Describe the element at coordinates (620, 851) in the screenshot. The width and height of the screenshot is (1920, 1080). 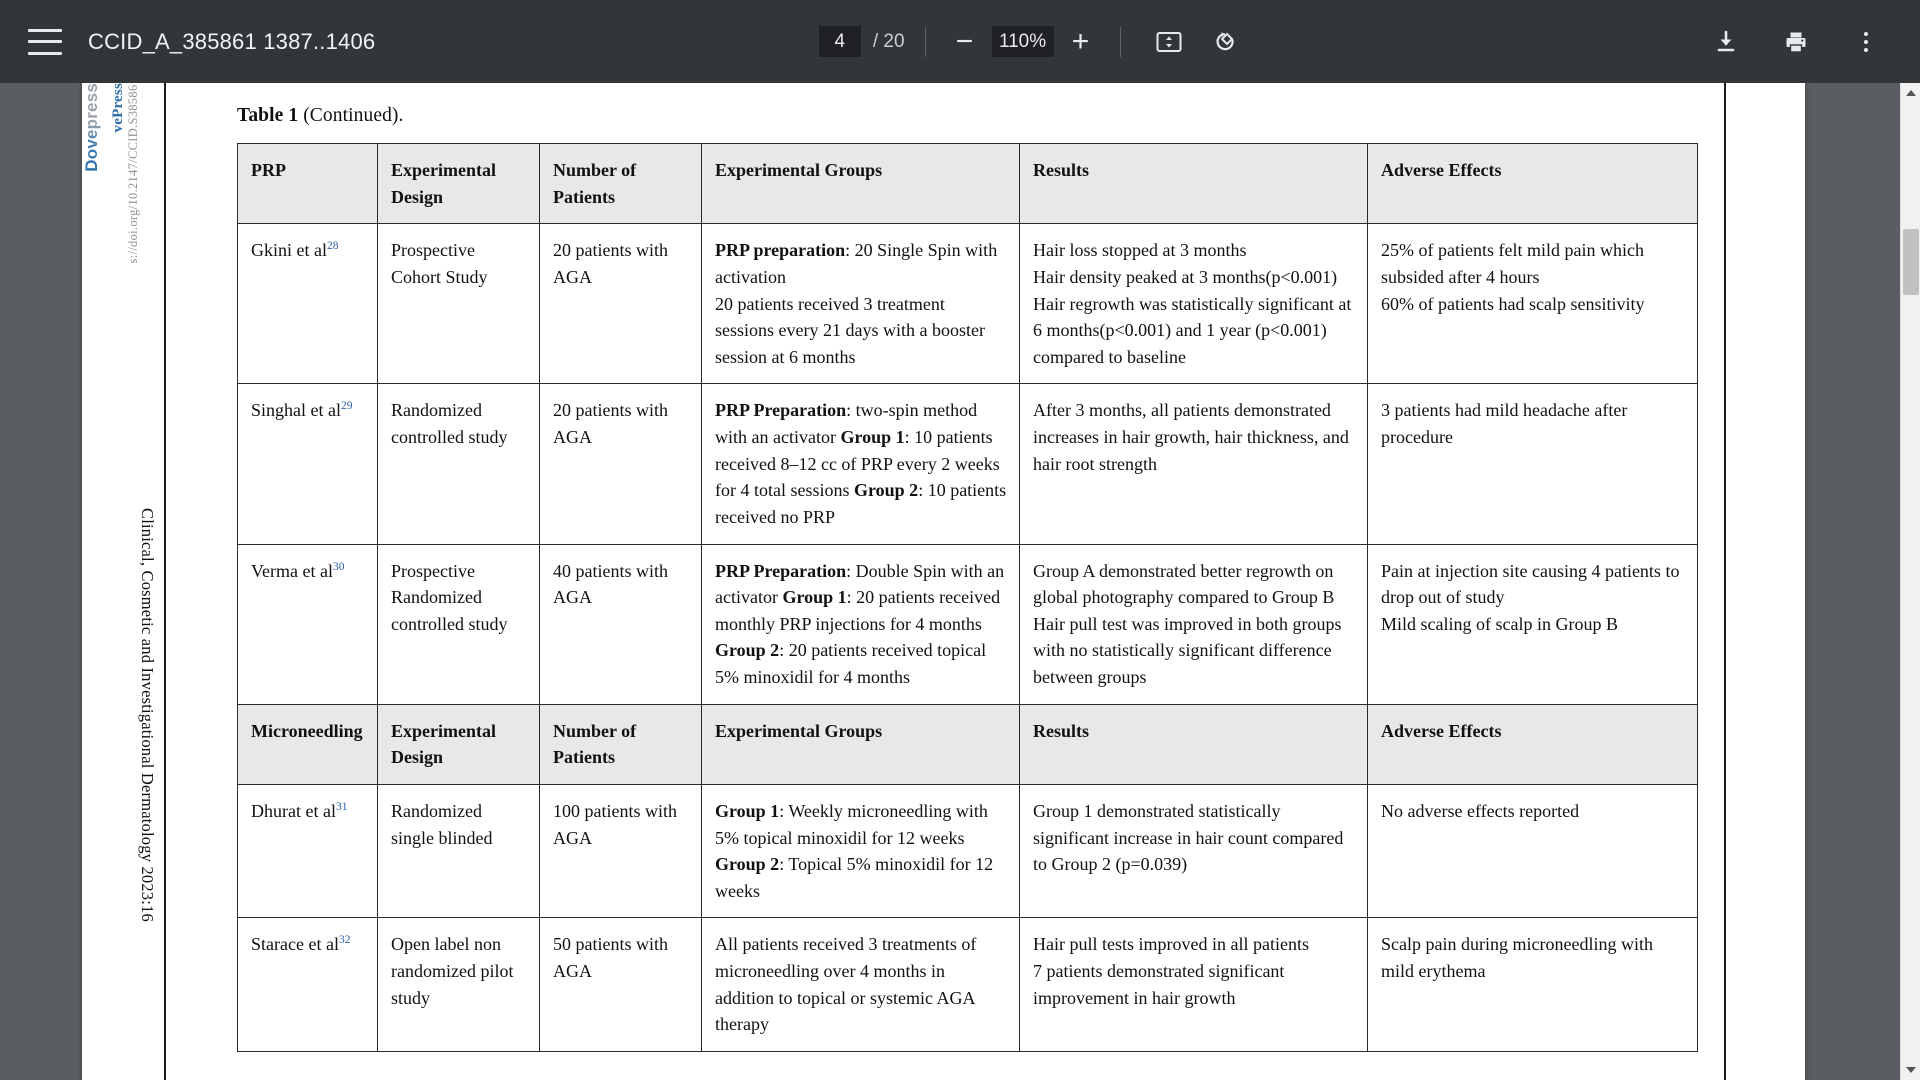
I see `cell-patients: 100 patients with AGA` at that location.